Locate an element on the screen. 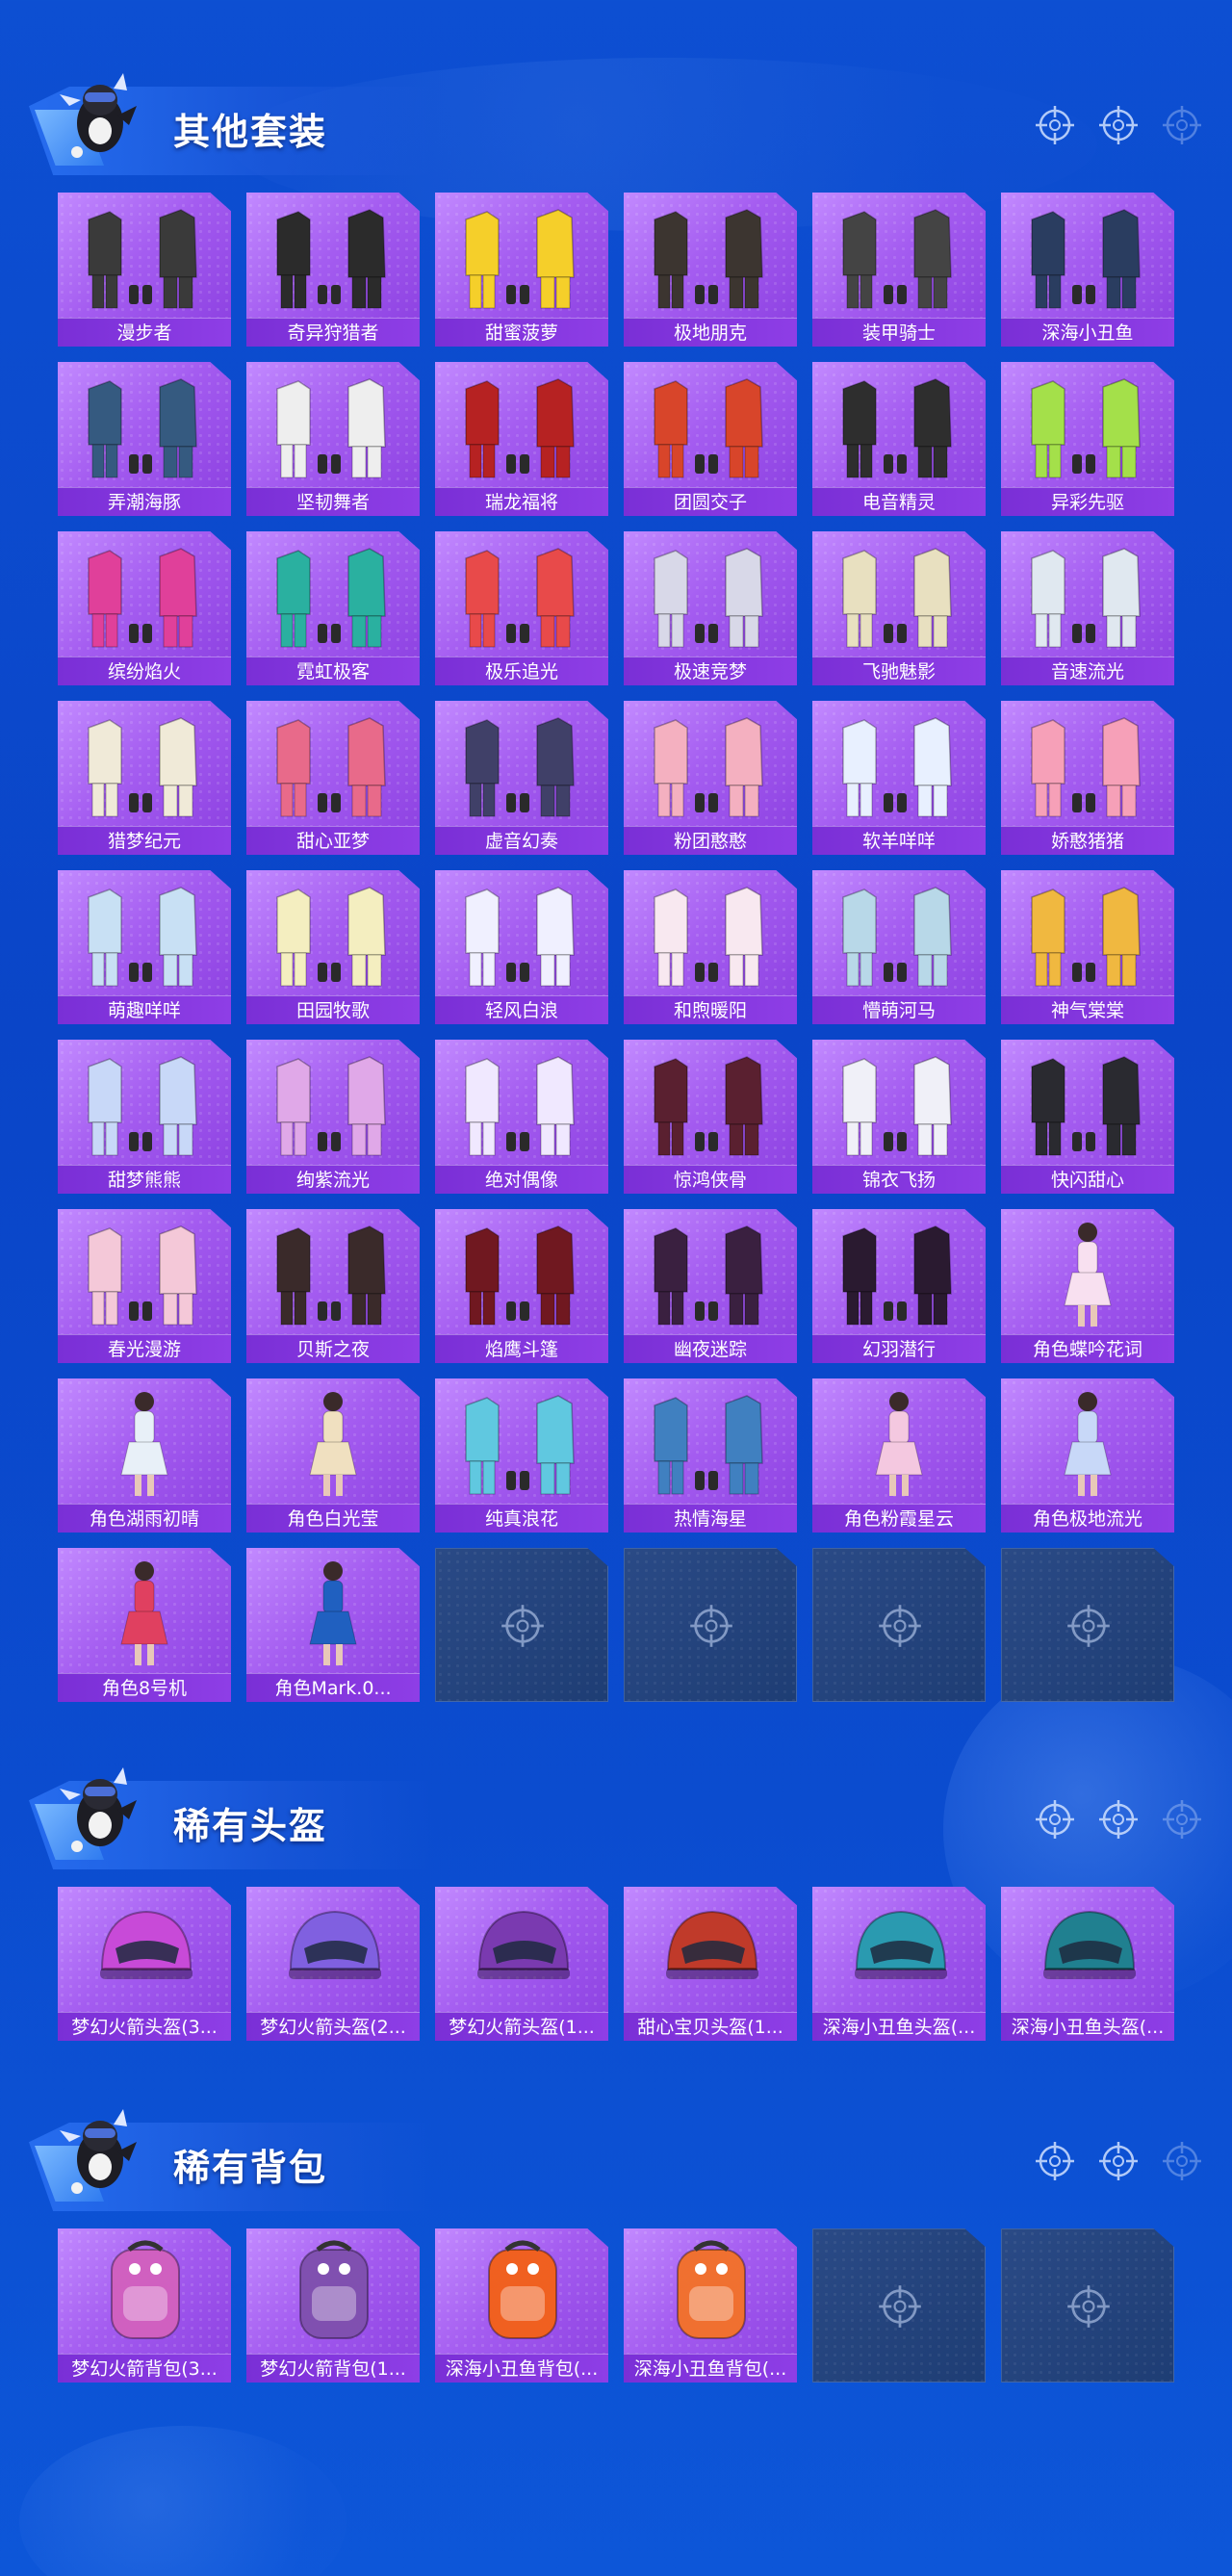 This screenshot has width=1232, height=2576. item-label: 坚韧舞者 is located at coordinates (333, 502).